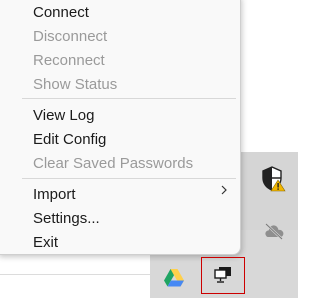  What do you see at coordinates (70, 37) in the screenshot?
I see `menu-item-disconnect: Disconnect` at bounding box center [70, 37].